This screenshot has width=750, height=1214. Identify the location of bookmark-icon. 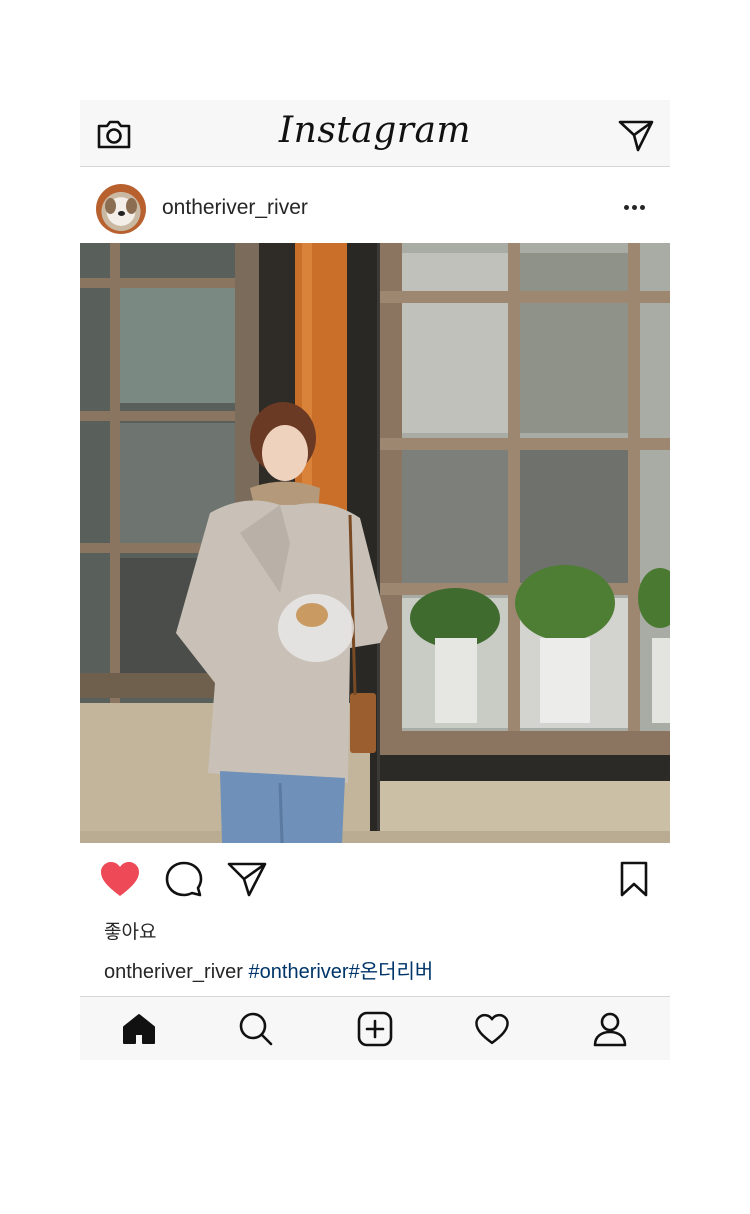
(634, 879).